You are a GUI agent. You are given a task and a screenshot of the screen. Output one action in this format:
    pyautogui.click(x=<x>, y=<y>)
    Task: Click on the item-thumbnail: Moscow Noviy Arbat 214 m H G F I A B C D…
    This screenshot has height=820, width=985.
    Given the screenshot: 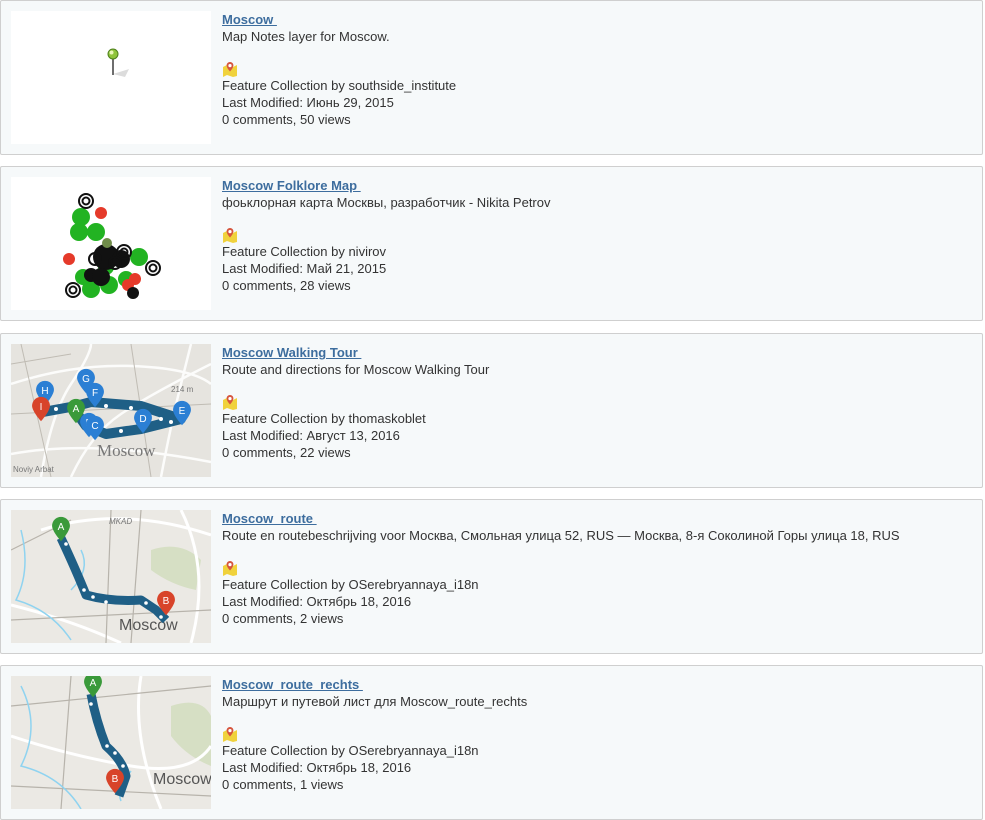 What is the action you would take?
    pyautogui.click(x=111, y=410)
    